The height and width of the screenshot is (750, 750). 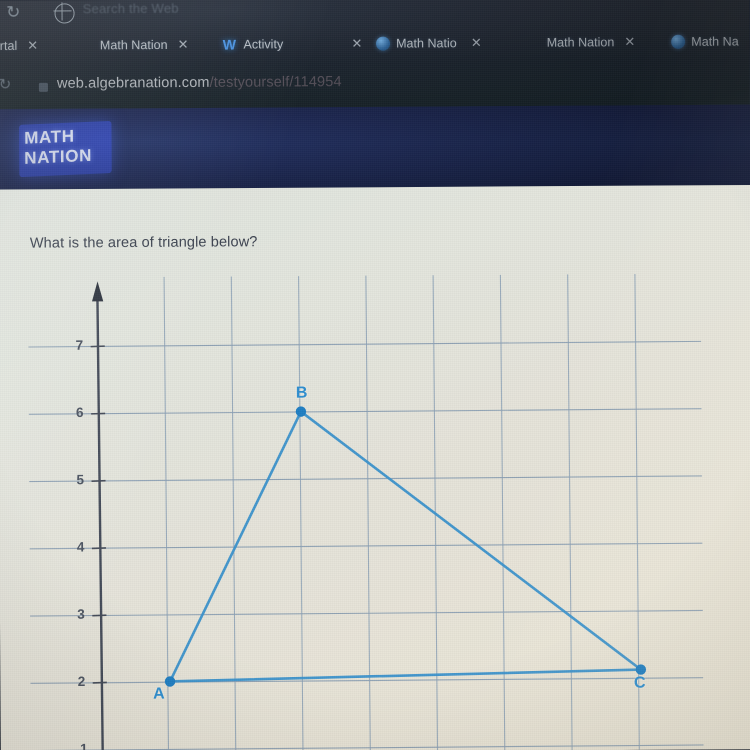 I want to click on point-label-c: C, so click(x=639, y=683).